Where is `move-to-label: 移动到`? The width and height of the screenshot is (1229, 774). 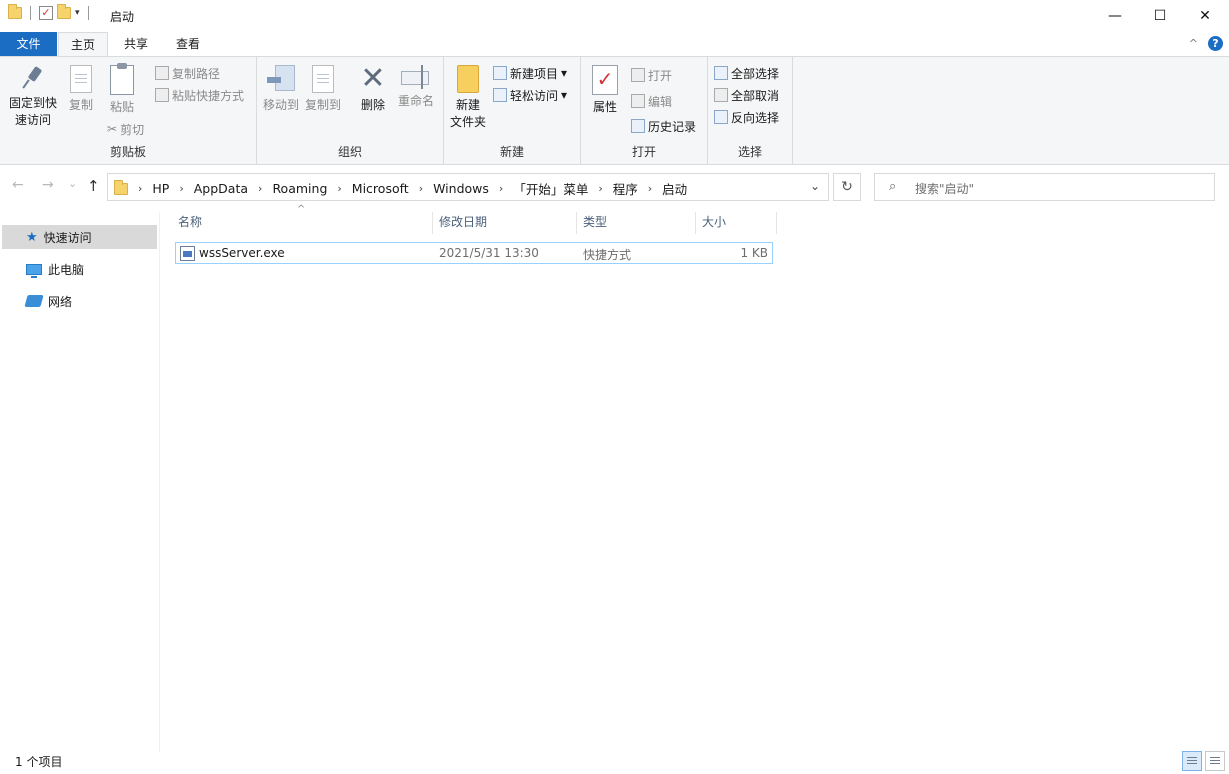 move-to-label: 移动到 is located at coordinates (280, 105).